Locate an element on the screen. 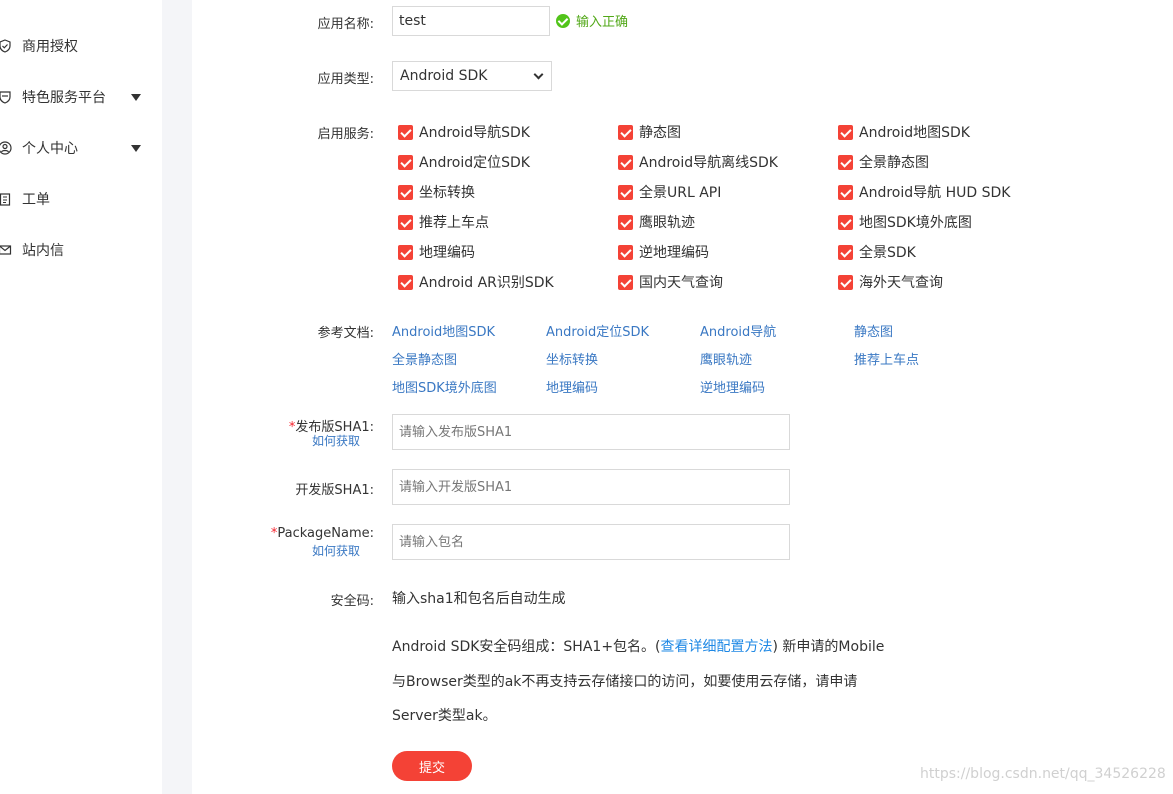  chevron-down-icon is located at coordinates (538, 74).